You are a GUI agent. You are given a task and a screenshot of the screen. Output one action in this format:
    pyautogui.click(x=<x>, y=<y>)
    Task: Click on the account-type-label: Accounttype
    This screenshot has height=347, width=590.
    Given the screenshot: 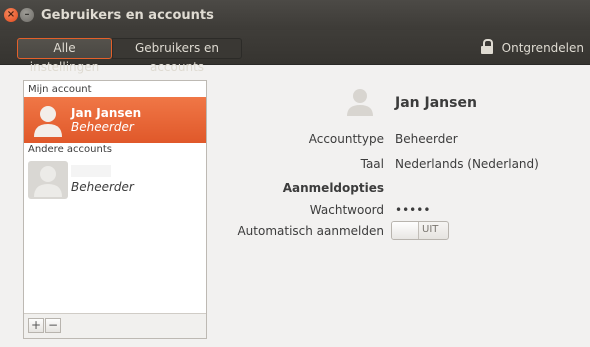 What is the action you would take?
    pyautogui.click(x=346, y=139)
    